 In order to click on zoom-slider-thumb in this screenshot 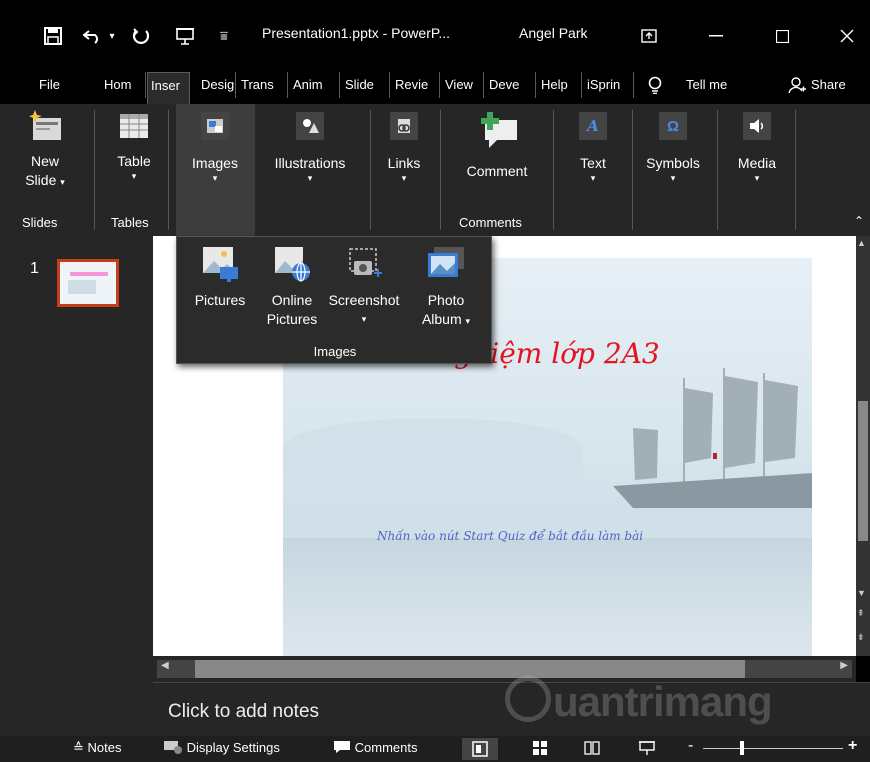, I will do `click(742, 748)`.